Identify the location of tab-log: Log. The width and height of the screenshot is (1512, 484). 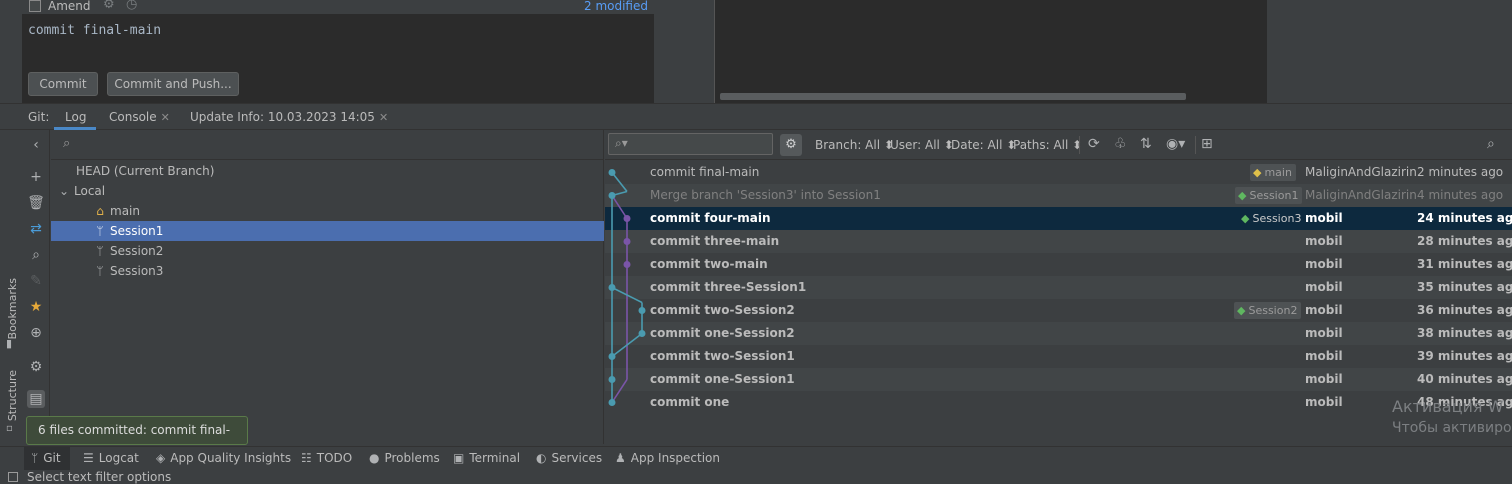
(75, 117).